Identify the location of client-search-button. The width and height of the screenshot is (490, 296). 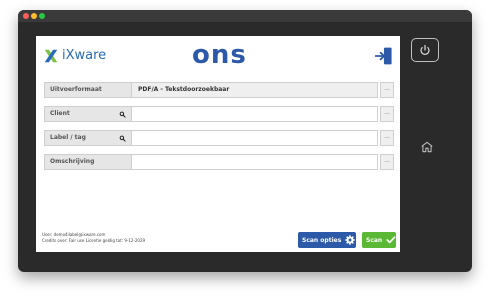
(122, 114).